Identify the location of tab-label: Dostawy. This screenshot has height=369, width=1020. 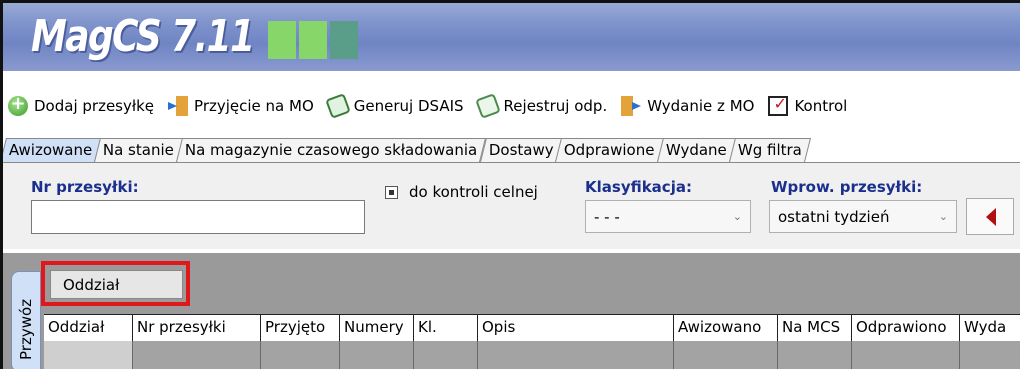
(521, 150).